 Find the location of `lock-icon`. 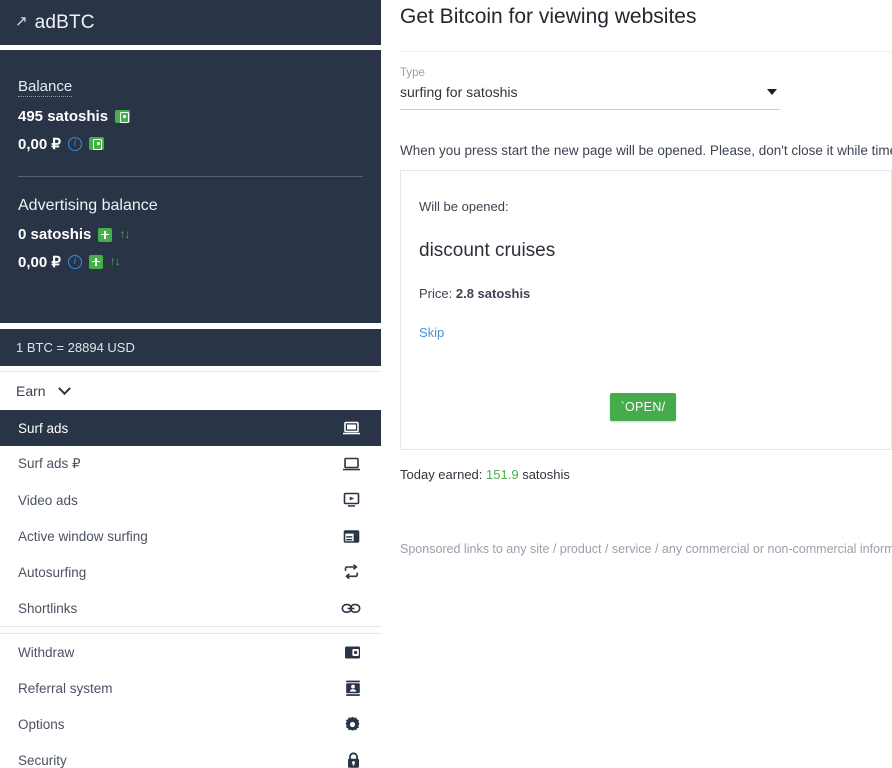

lock-icon is located at coordinates (353, 759).